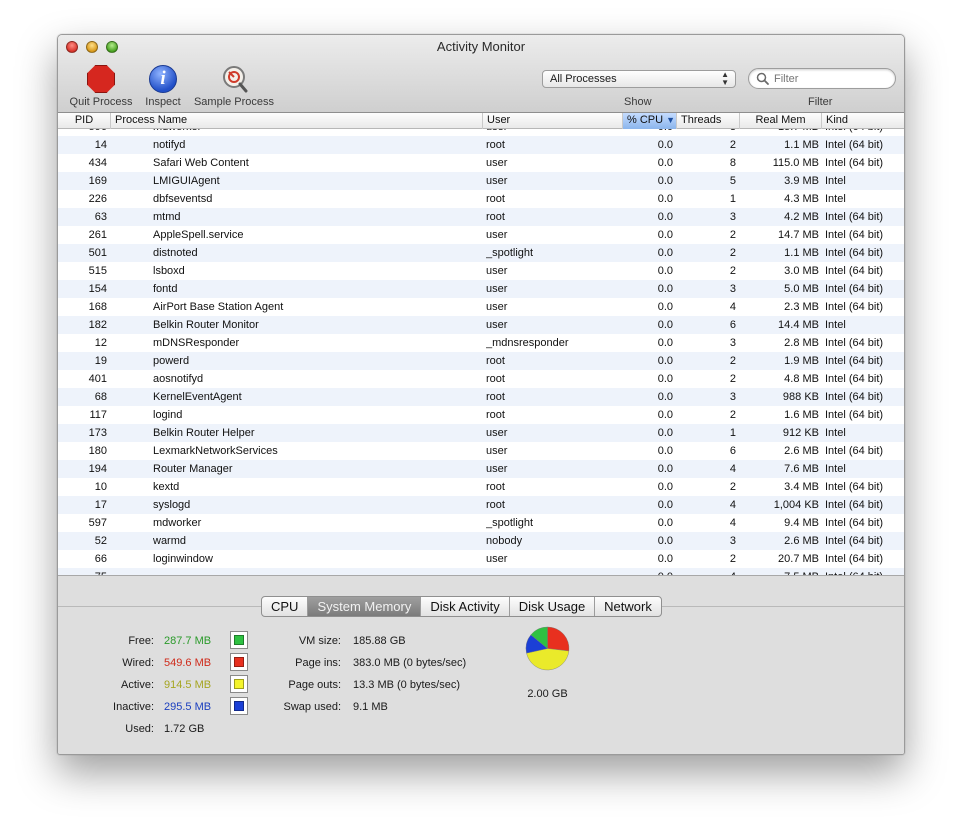 Image resolution: width=962 pixels, height=834 pixels. I want to click on page-ins-label: Page ins:, so click(318, 663).